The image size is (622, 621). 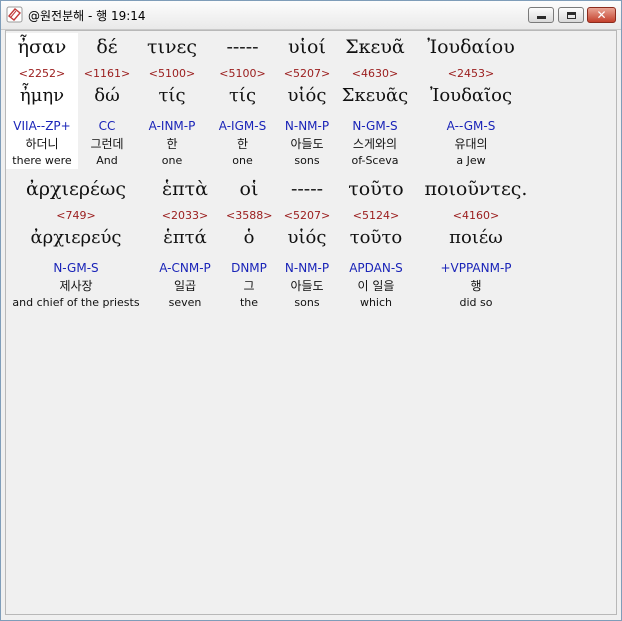 What do you see at coordinates (107, 126) in the screenshot?
I see `parse-code: CC` at bounding box center [107, 126].